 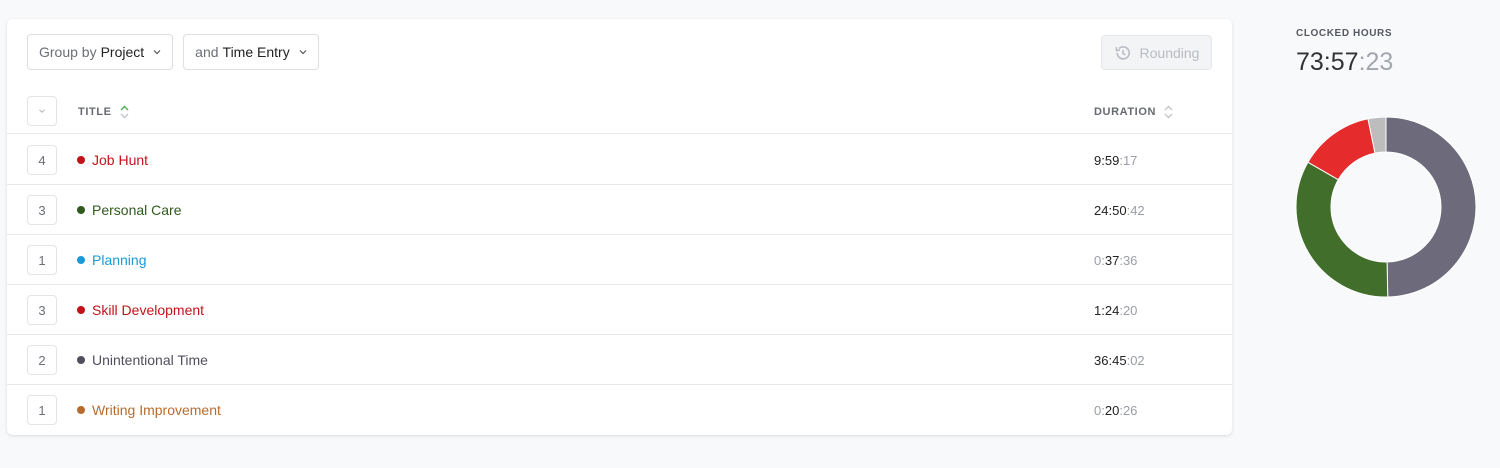 What do you see at coordinates (1169, 52) in the screenshot?
I see `rounding-label: Rounding` at bounding box center [1169, 52].